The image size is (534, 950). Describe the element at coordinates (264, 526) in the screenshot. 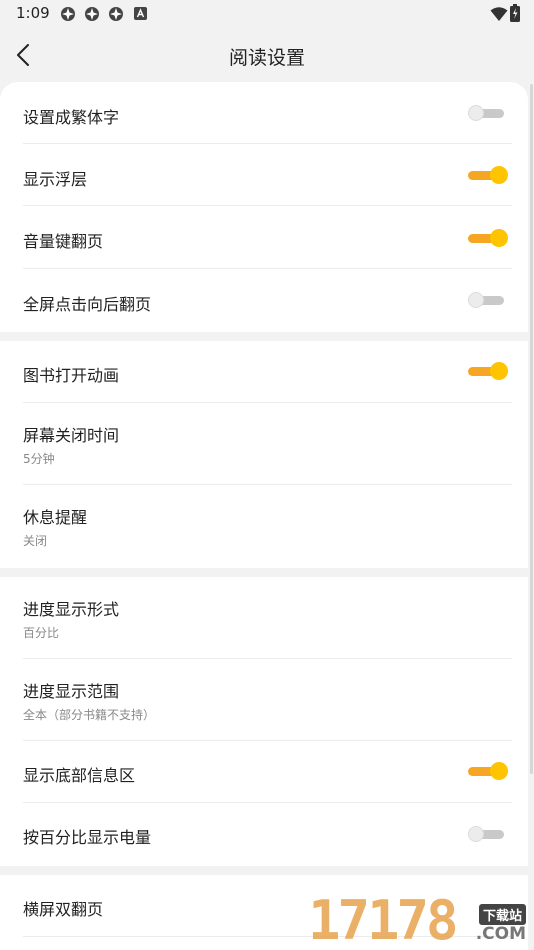

I see `setting-row-rest-reminder: 休息提醒 关闭` at that location.